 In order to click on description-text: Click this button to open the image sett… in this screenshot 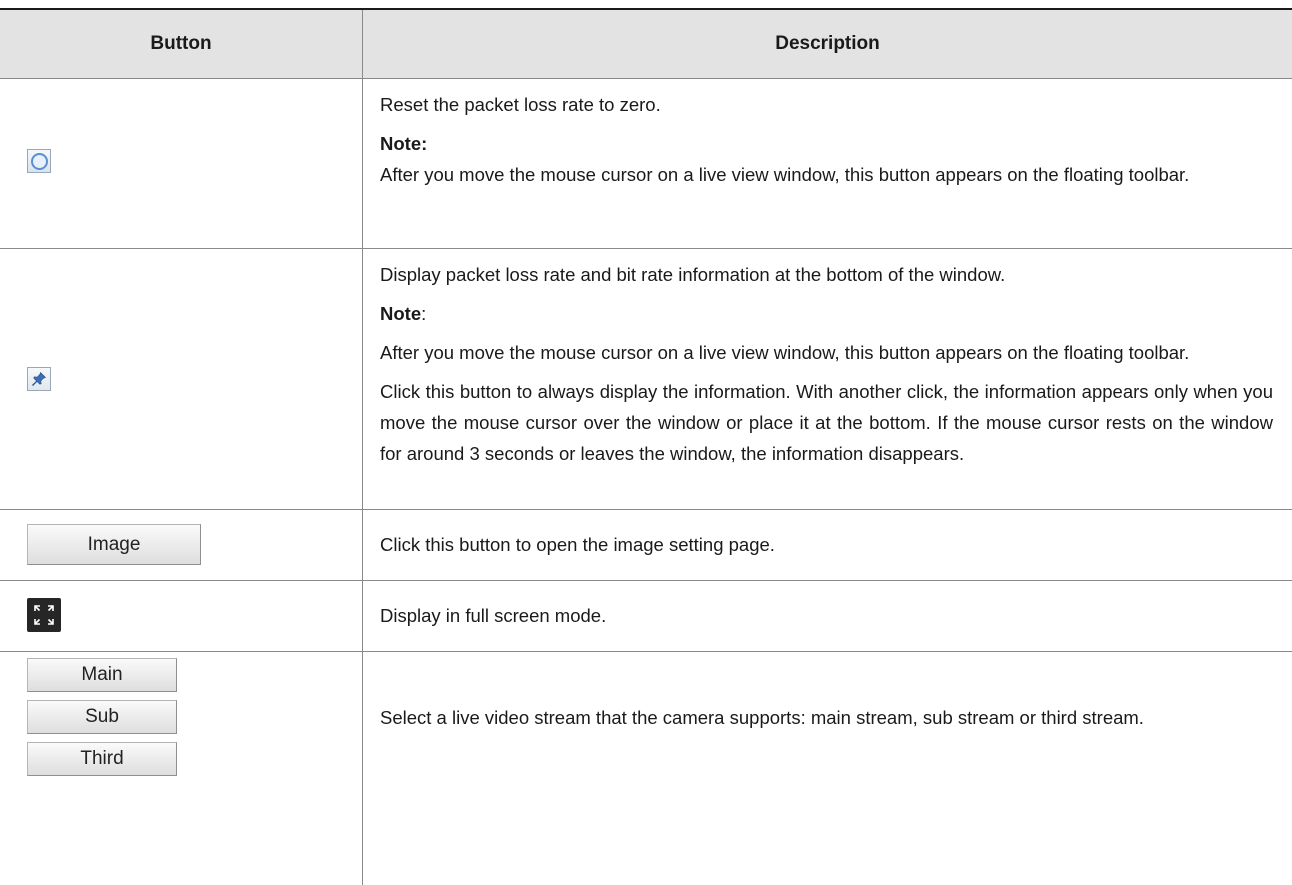, I will do `click(577, 544)`.